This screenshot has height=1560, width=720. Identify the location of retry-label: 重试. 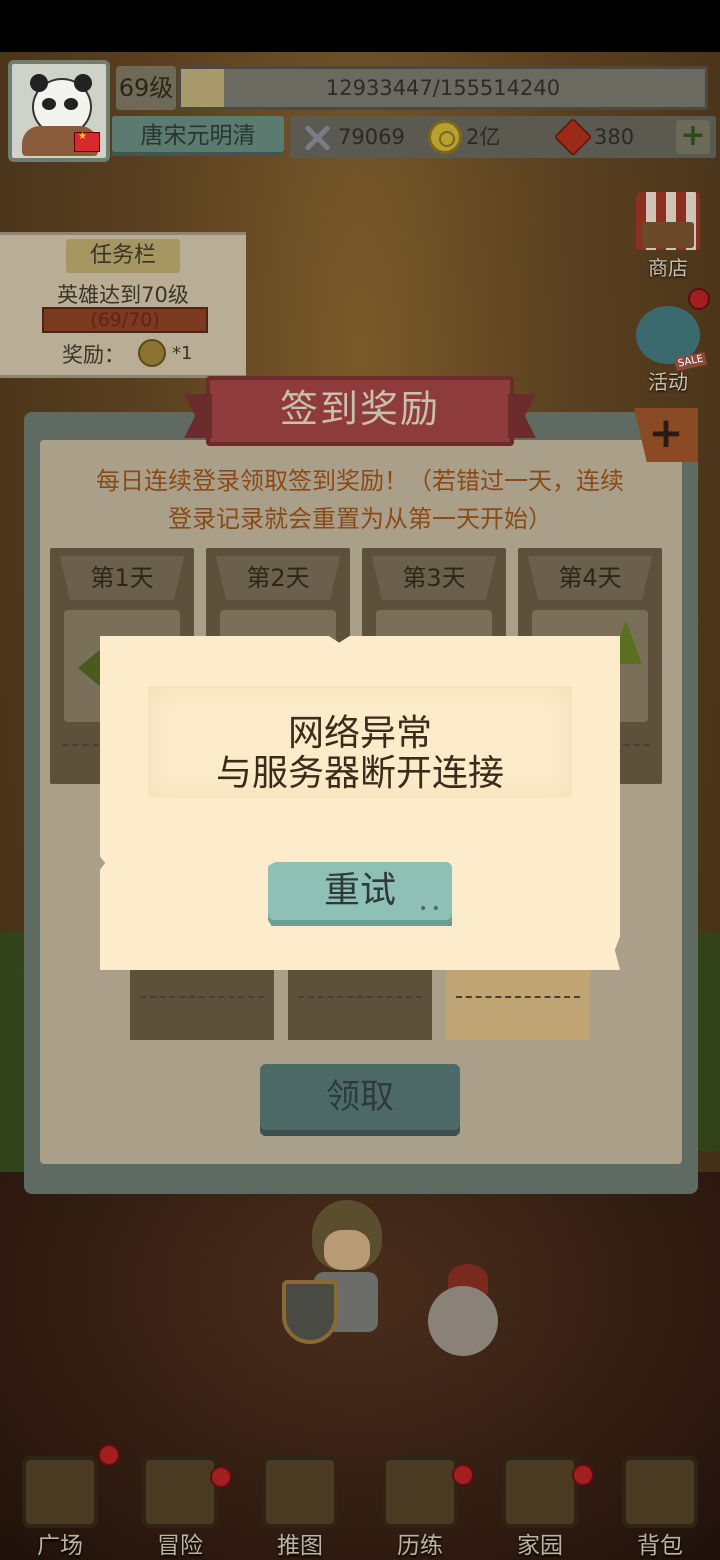
(359, 890).